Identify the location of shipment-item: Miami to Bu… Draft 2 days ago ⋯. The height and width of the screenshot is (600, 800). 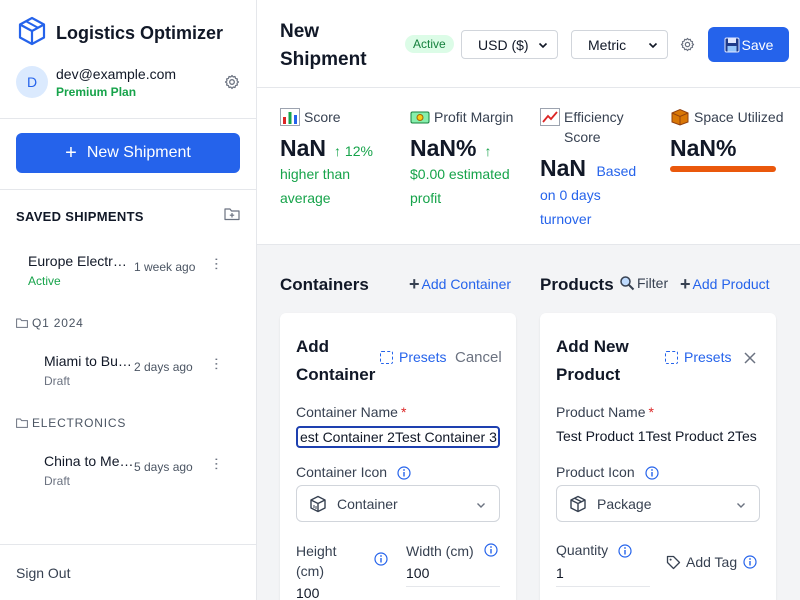
(159, 373).